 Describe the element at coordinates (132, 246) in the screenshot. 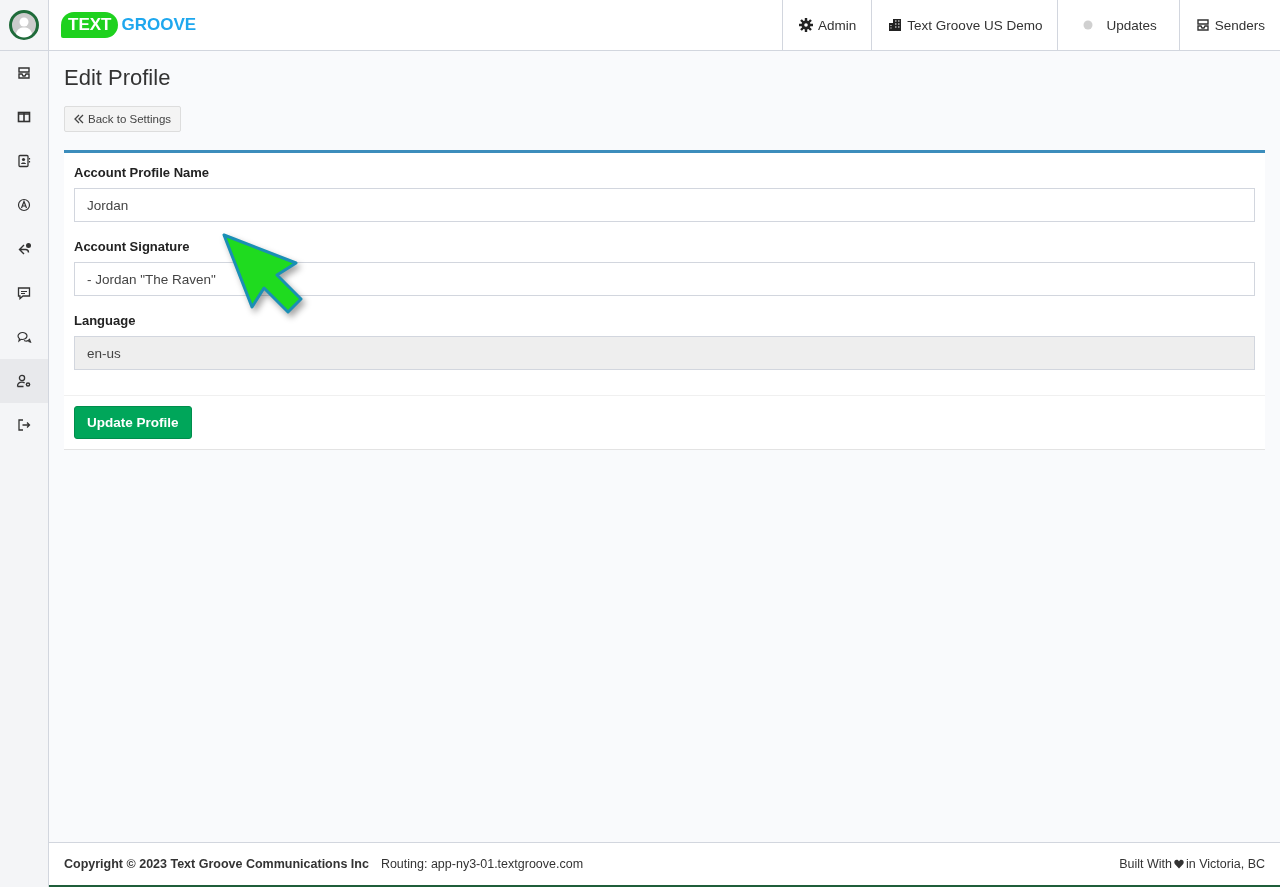

I see `field-label: Account Signature` at that location.